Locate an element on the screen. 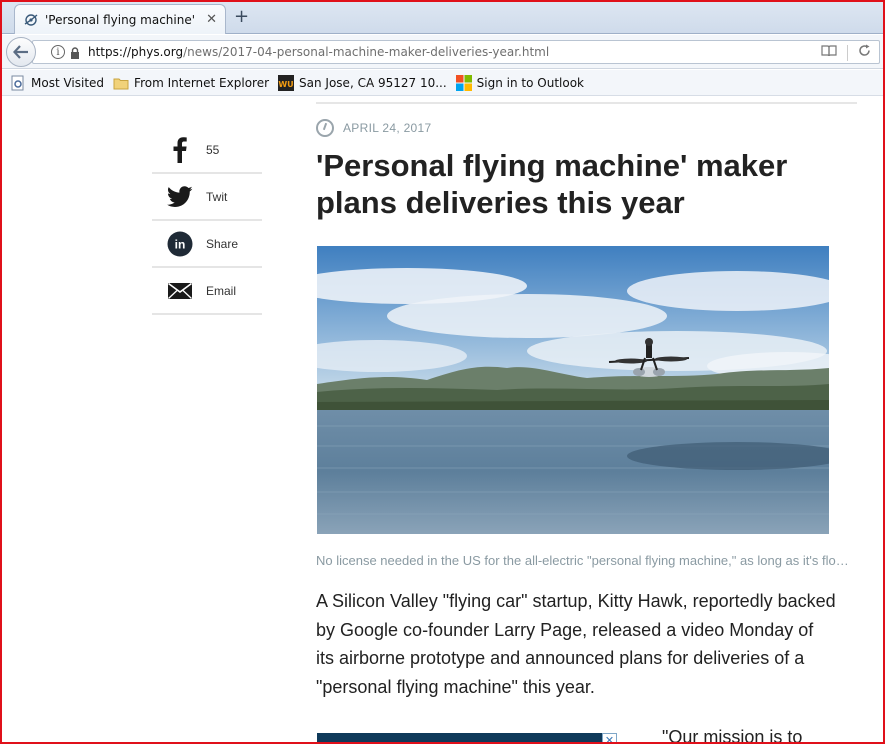  article-date: APRIL 24, 2017 is located at coordinates (373, 128).